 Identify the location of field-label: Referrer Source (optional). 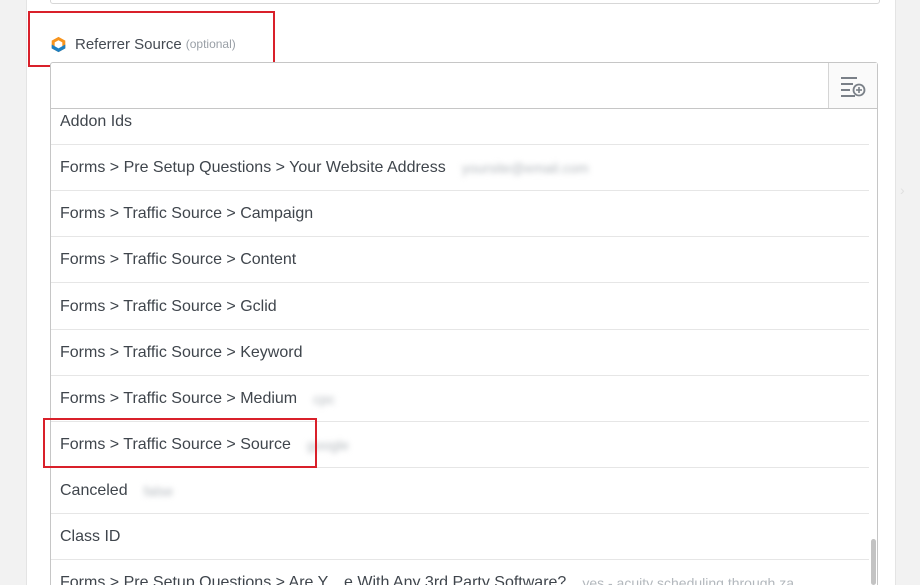
(143, 44).